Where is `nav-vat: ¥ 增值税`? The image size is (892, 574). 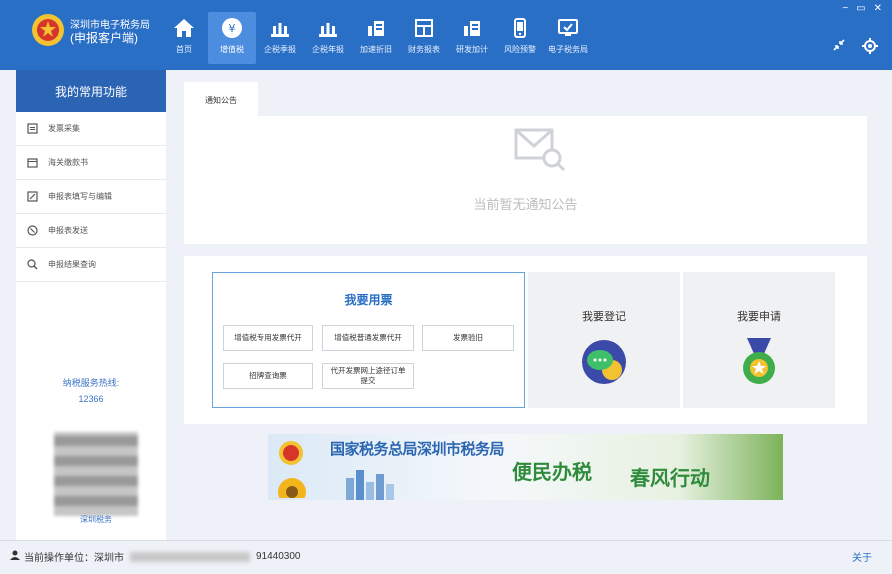 nav-vat: ¥ 增值税 is located at coordinates (232, 38).